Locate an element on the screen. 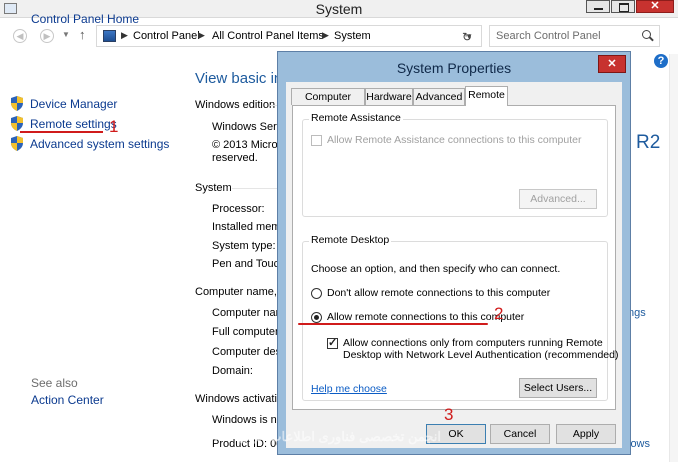 The image size is (678, 462). back-button: ◀ is located at coordinates (20, 36).